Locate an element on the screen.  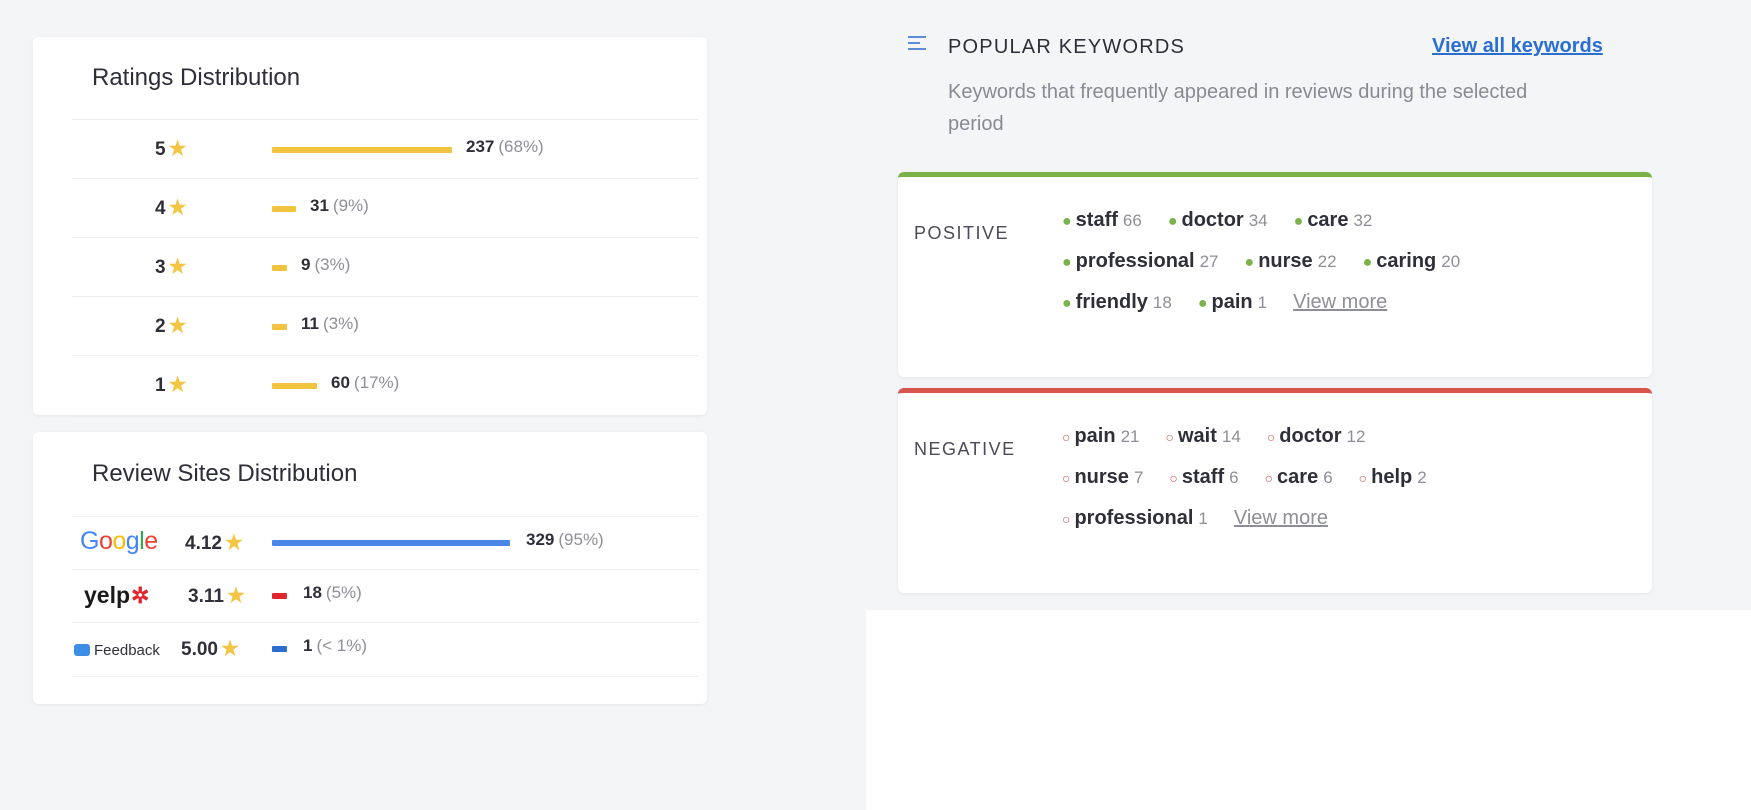
google-logo: Google is located at coordinates (119, 541).